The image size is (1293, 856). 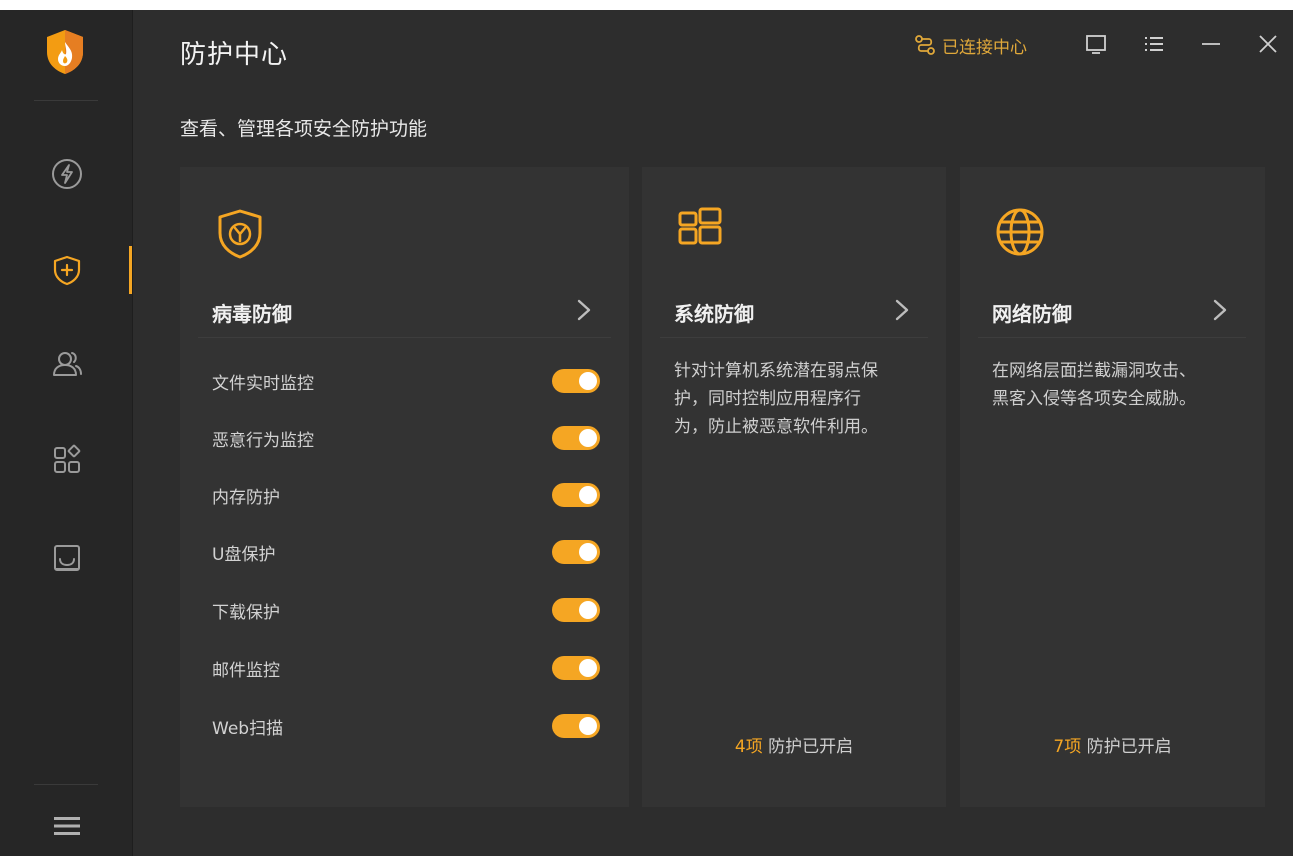 What do you see at coordinates (406, 381) in the screenshot?
I see `toggle-row: 文件实时监控` at bounding box center [406, 381].